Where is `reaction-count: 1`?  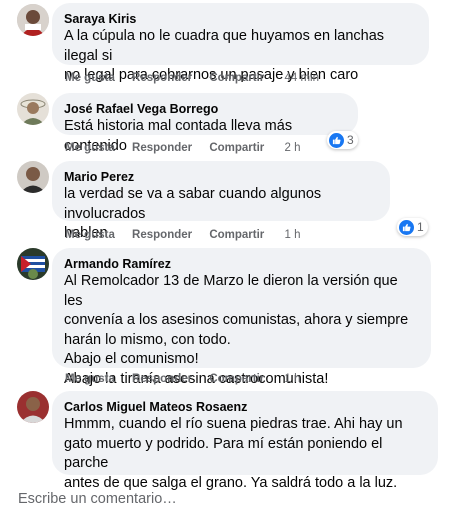
reaction-count: 1 is located at coordinates (412, 227).